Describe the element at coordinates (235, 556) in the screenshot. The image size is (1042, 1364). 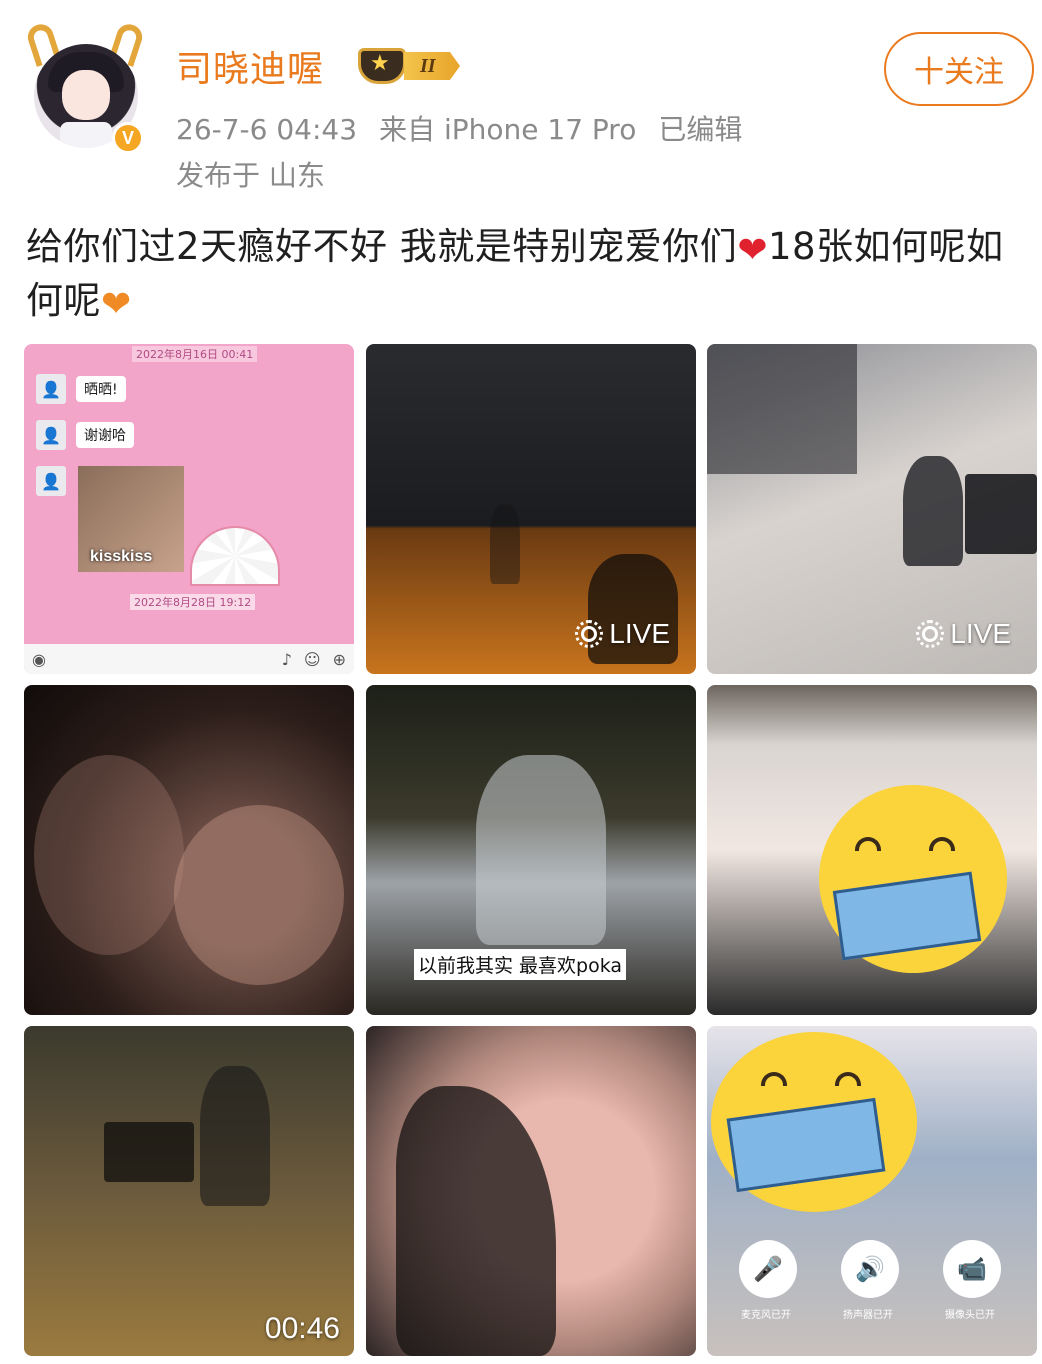
I see `umbrella-sticker-icon` at that location.